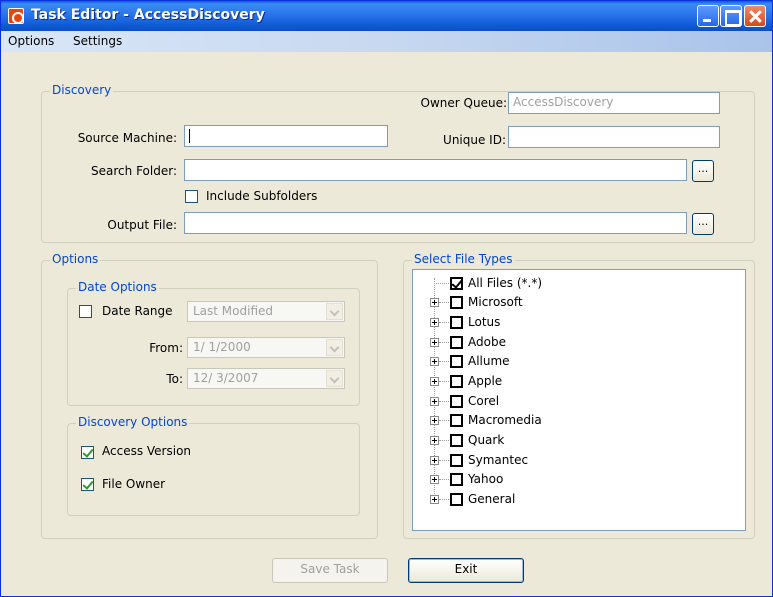 The image size is (773, 597). I want to click on owner-queue-field: AccessDiscovery, so click(614, 103).